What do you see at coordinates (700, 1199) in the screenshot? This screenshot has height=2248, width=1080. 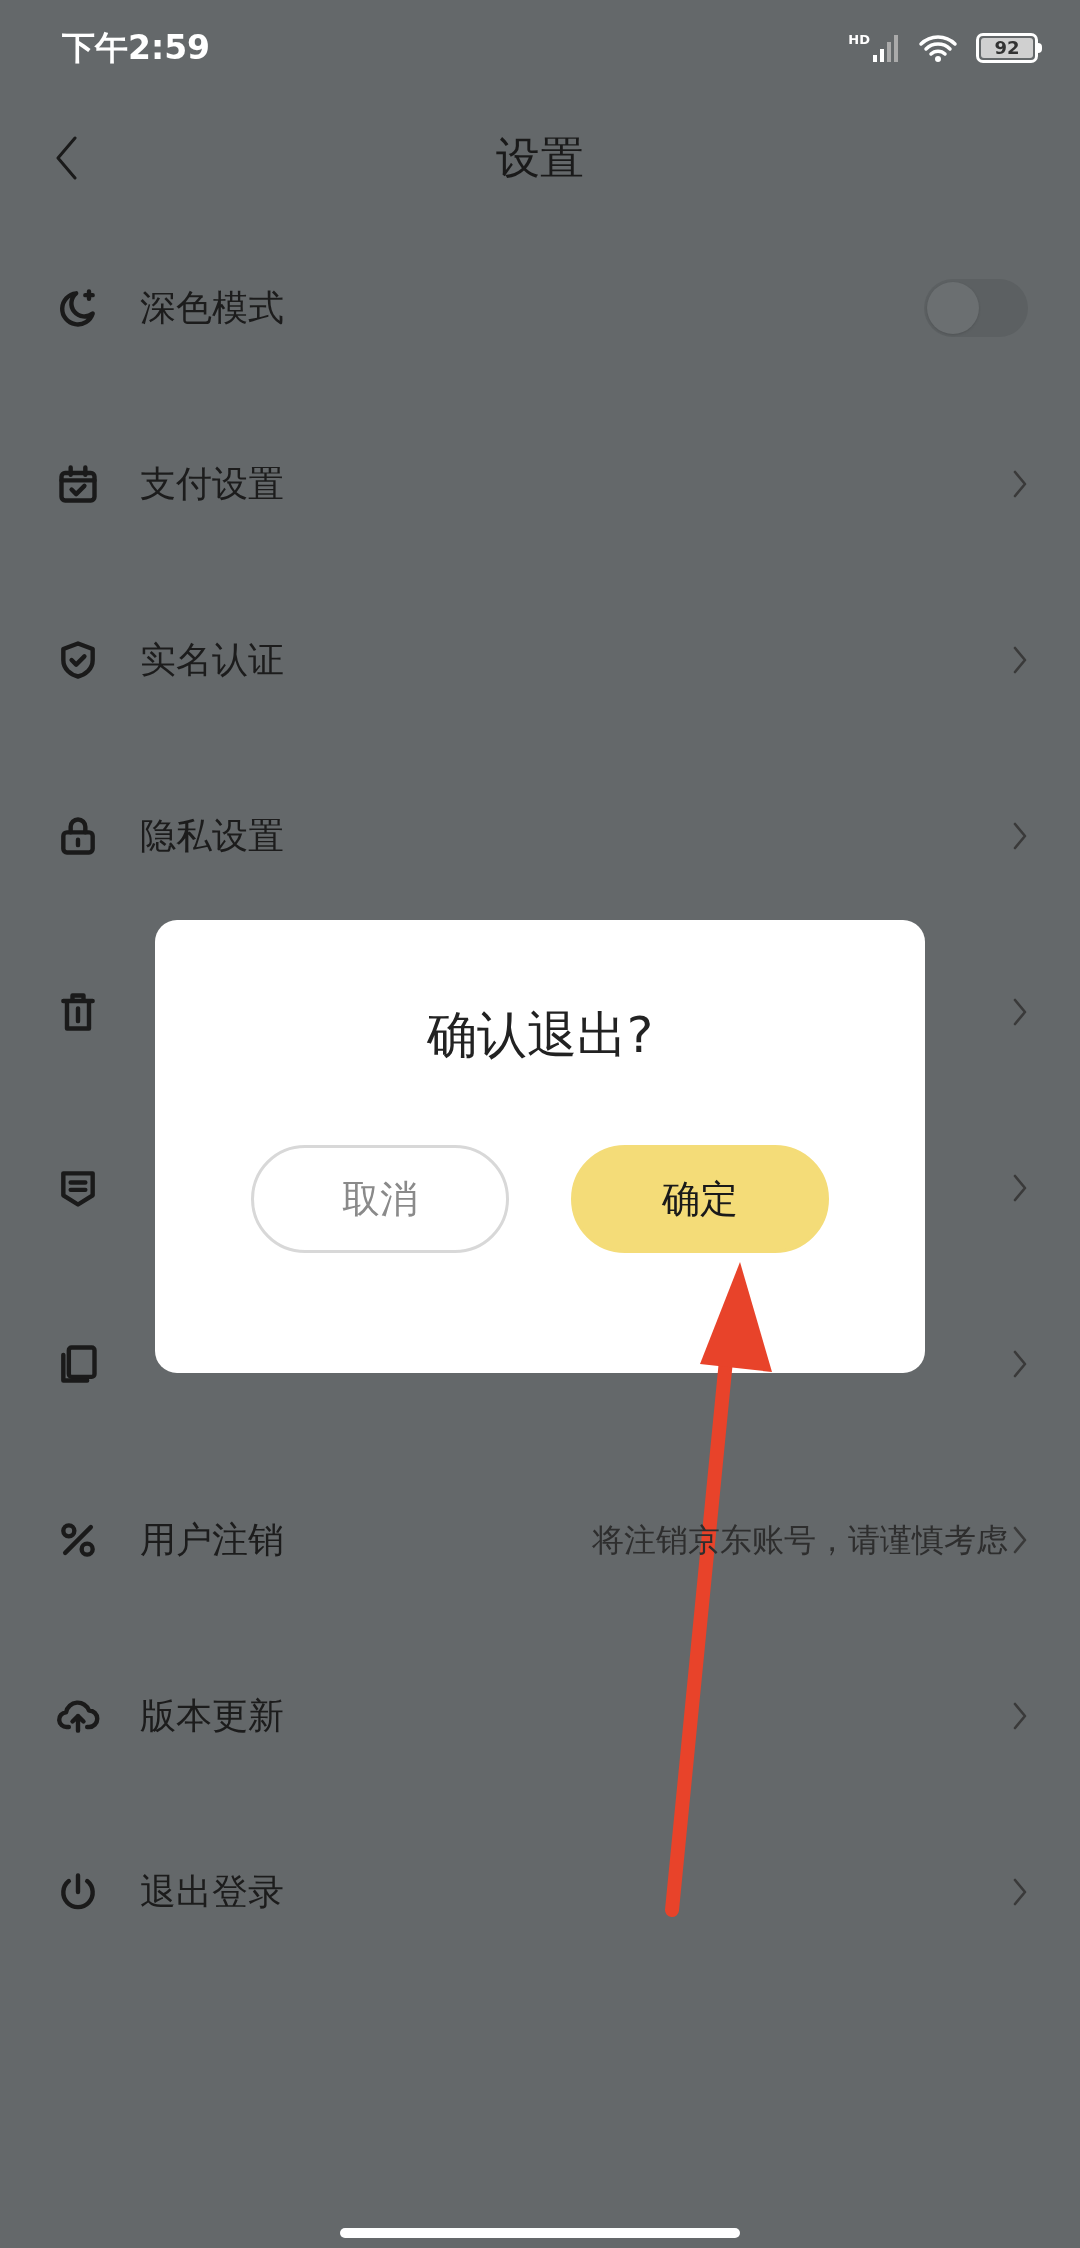 I see `confirm-button: 确定` at bounding box center [700, 1199].